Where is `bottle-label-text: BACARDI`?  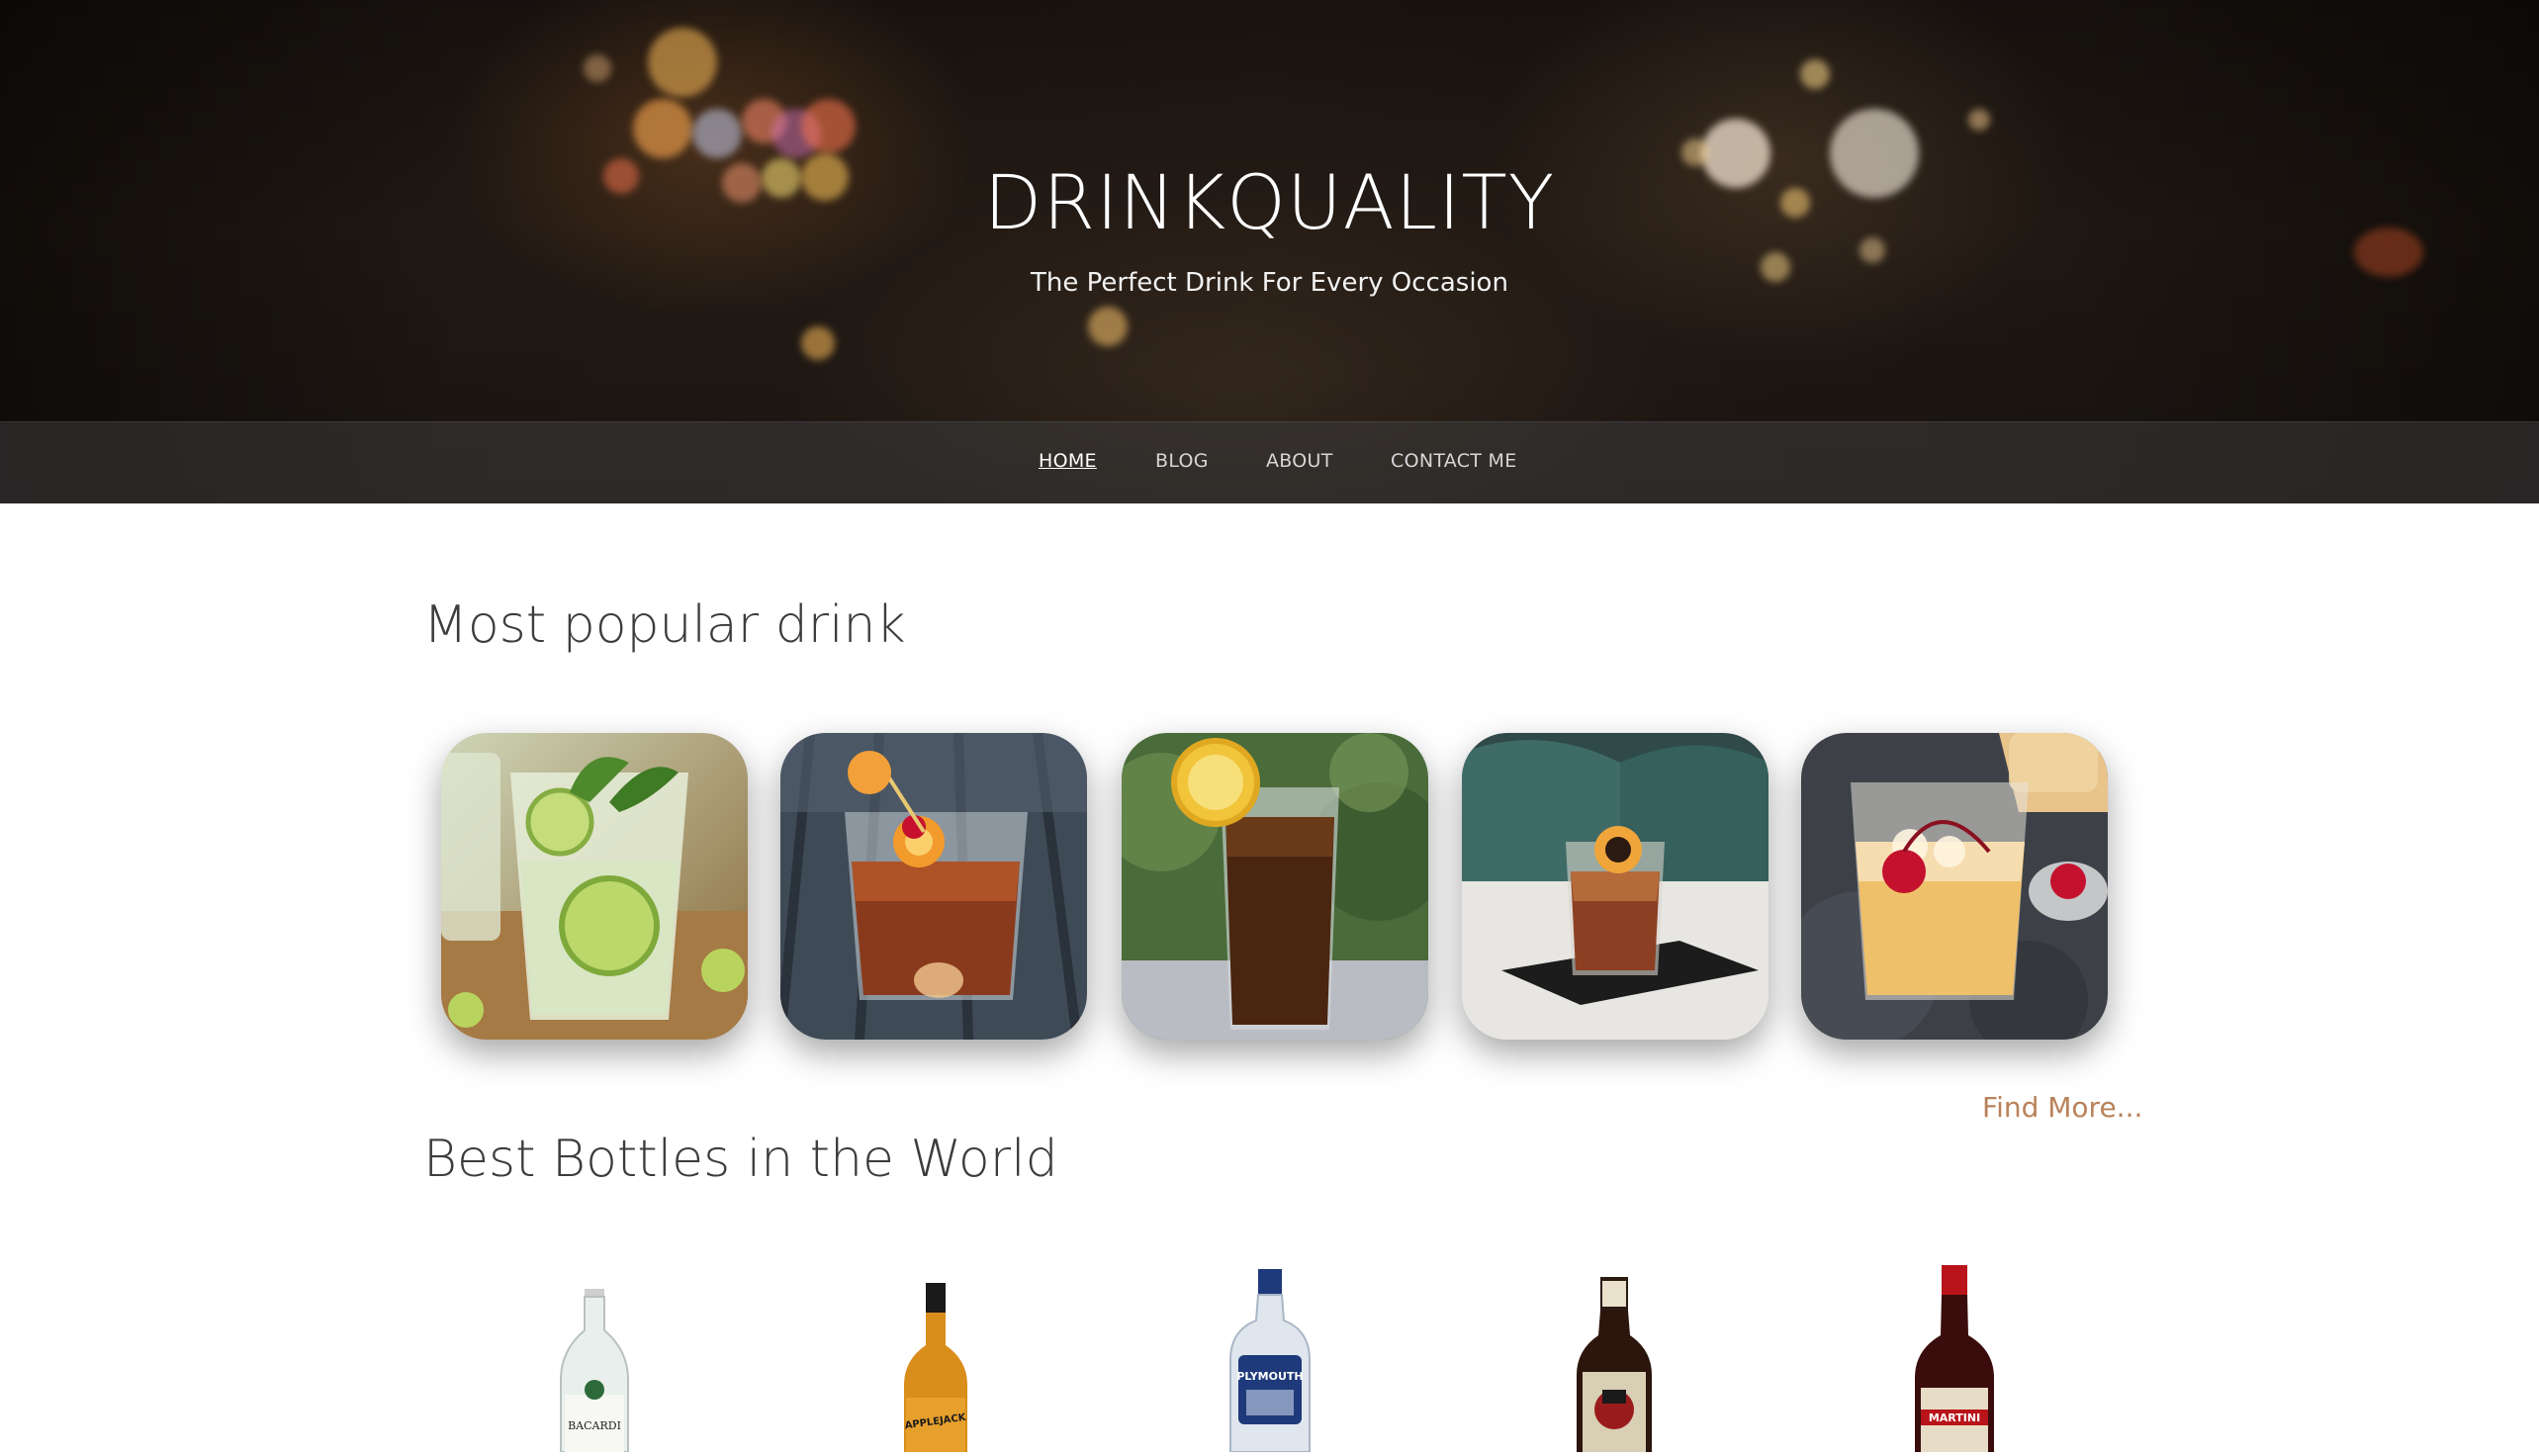 bottle-label-text: BACARDI is located at coordinates (595, 1425).